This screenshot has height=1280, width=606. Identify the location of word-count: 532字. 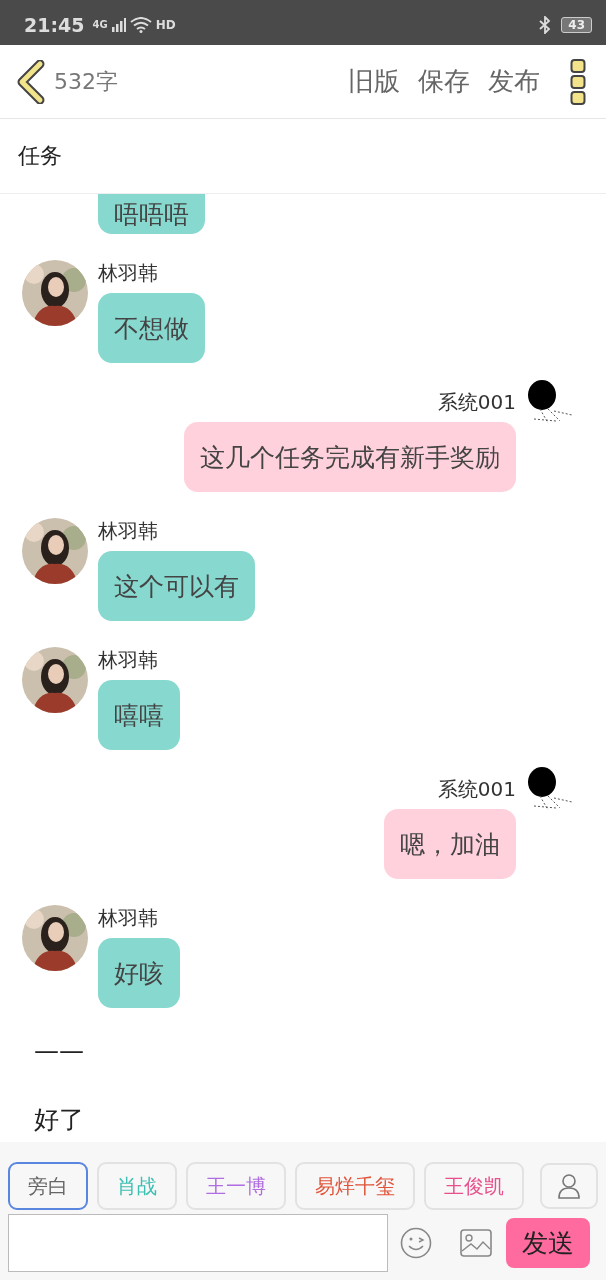
(86, 81).